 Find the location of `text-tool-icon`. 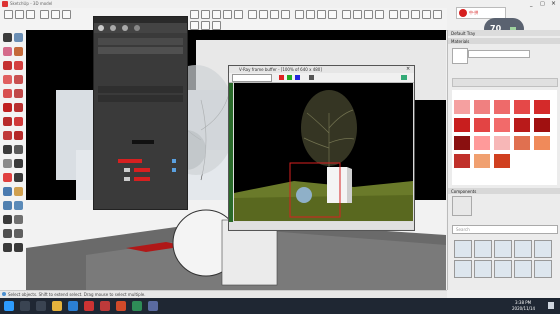

text-tool-icon is located at coordinates (285, 14).